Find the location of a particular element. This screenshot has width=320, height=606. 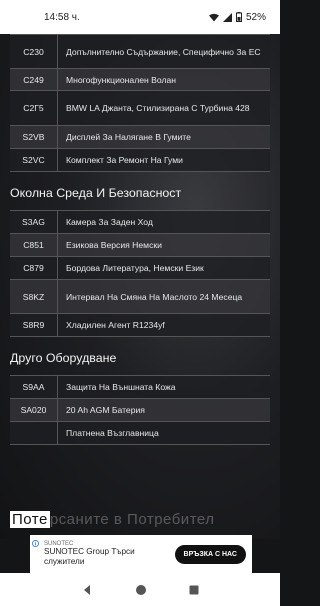

option-code: S9AA is located at coordinates (34, 387).